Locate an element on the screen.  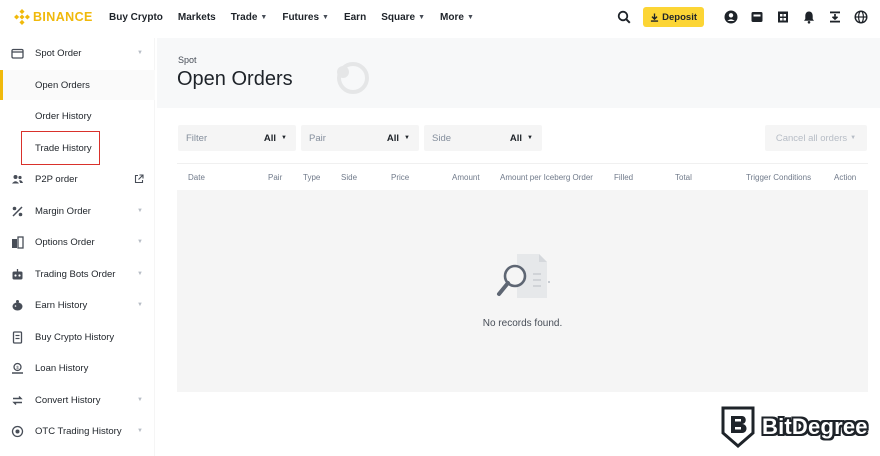
column-header: Action is located at coordinates (845, 177).